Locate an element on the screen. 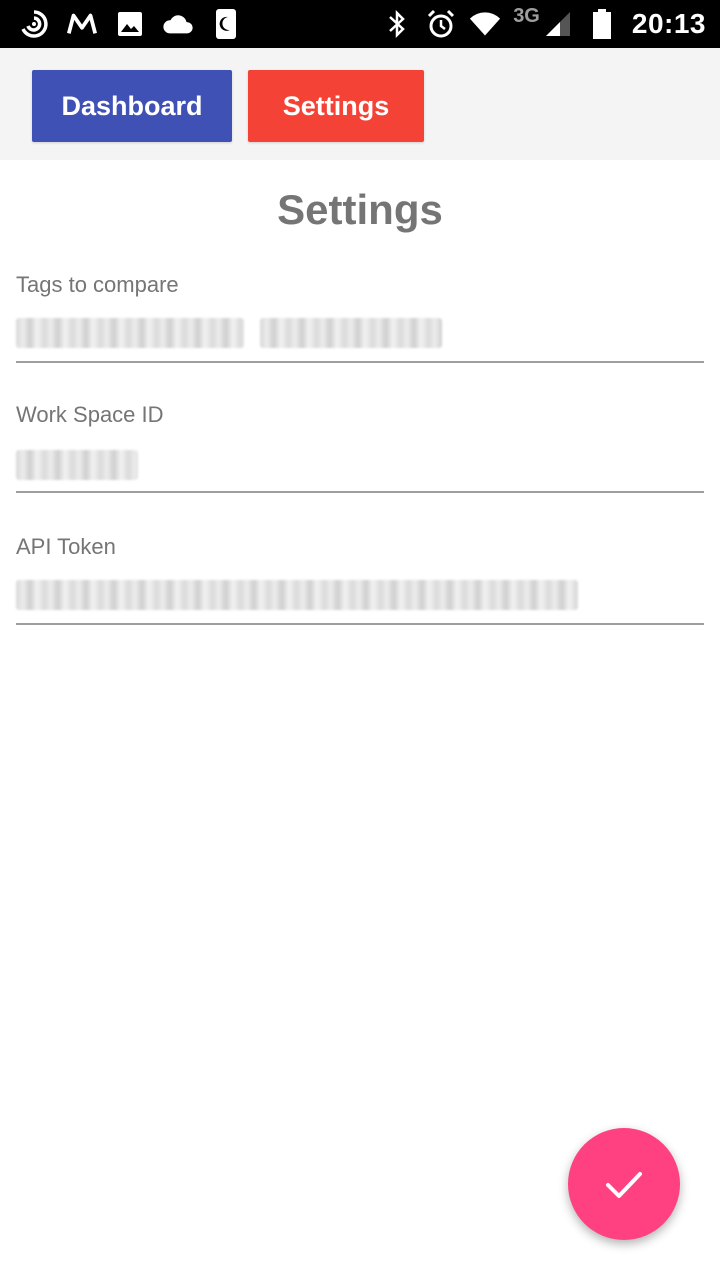 The height and width of the screenshot is (1280, 720). api-token-field-value is located at coordinates (297, 597).